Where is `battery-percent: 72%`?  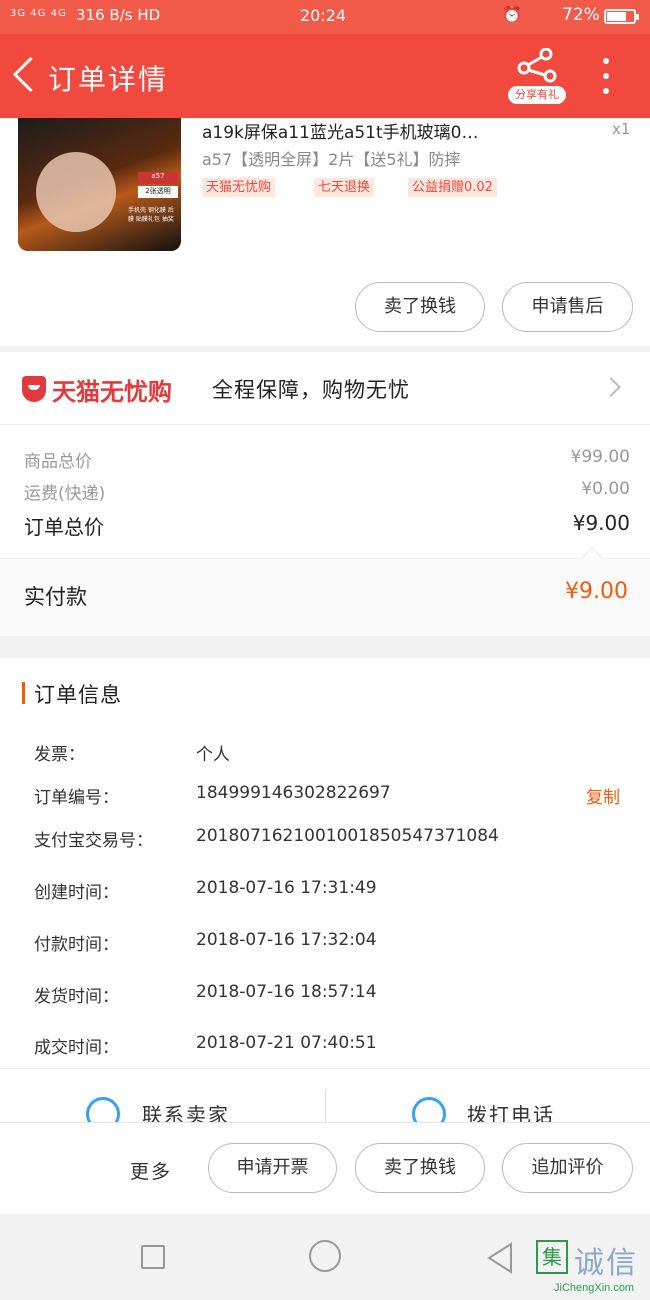
battery-percent: 72% is located at coordinates (581, 15).